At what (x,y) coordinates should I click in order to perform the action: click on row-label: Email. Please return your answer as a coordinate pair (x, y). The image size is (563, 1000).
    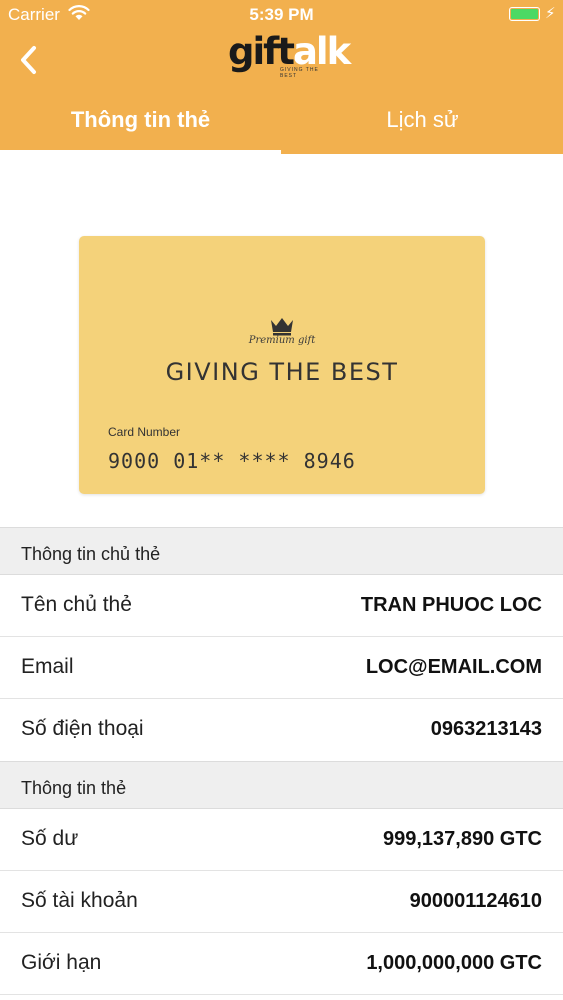
    Looking at the image, I should click on (47, 666).